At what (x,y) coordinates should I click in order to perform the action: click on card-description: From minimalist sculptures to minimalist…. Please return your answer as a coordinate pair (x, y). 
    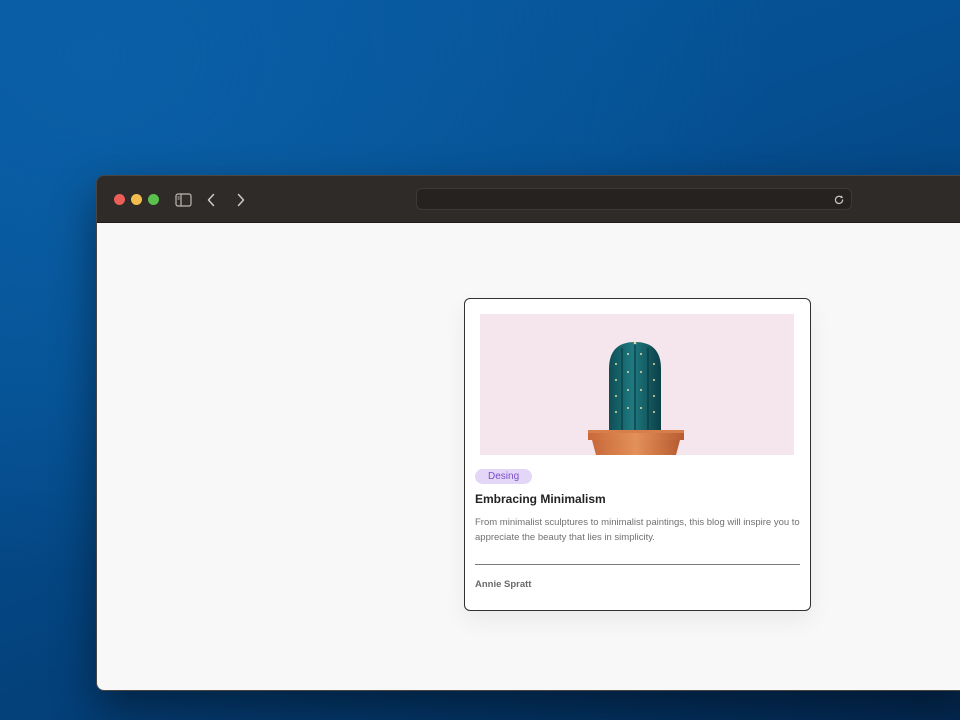
    Looking at the image, I should click on (637, 530).